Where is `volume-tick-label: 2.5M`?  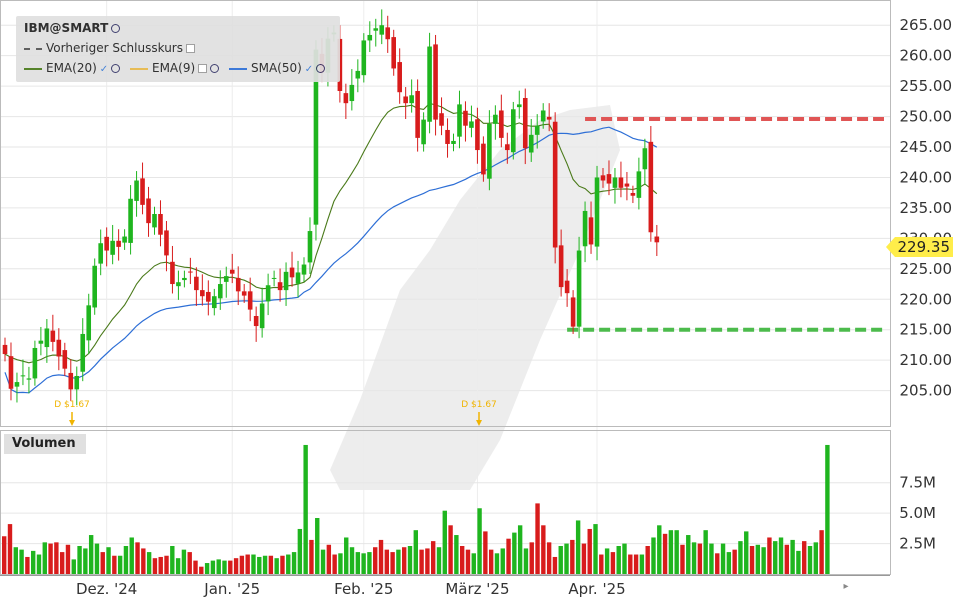 volume-tick-label: 2.5M is located at coordinates (917, 544).